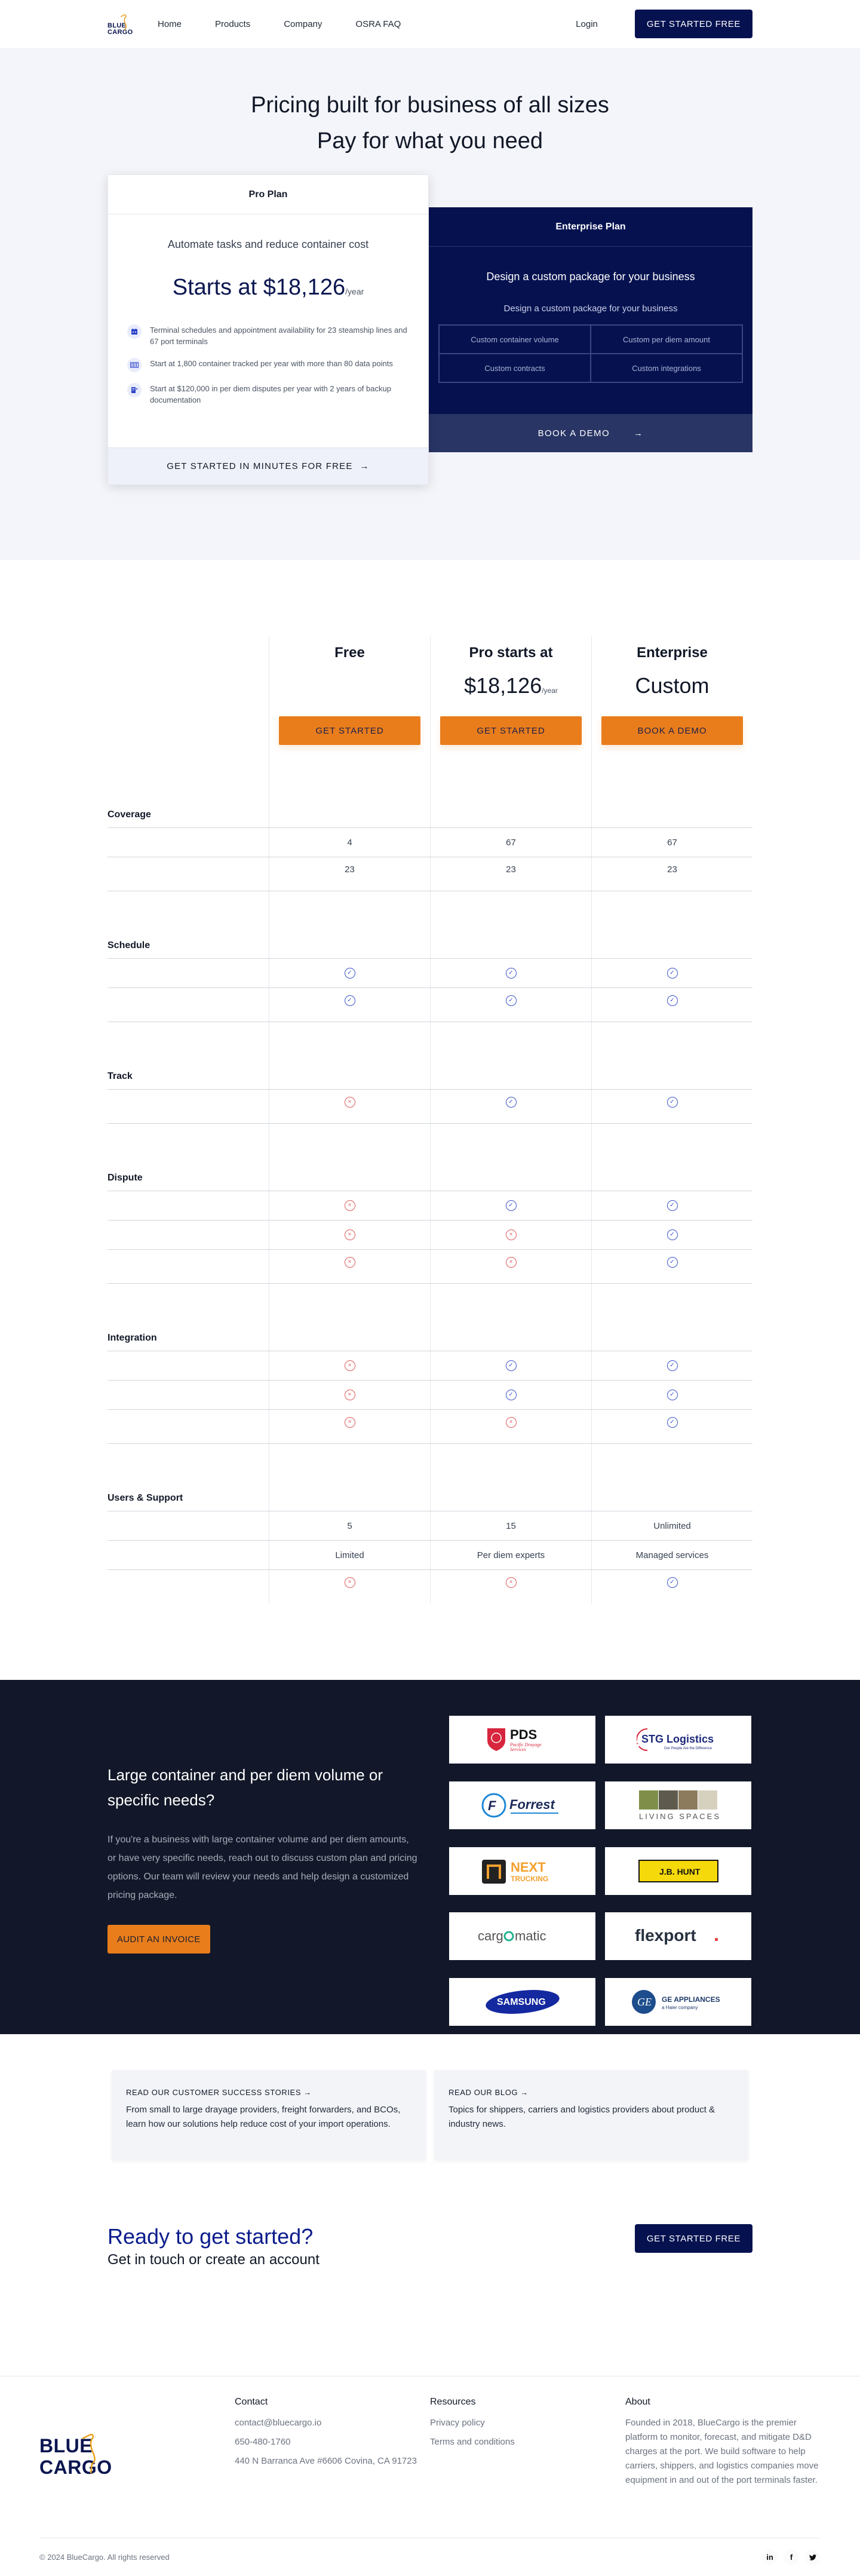  I want to click on contact-email: contact@bluecargo.io, so click(332, 2423).